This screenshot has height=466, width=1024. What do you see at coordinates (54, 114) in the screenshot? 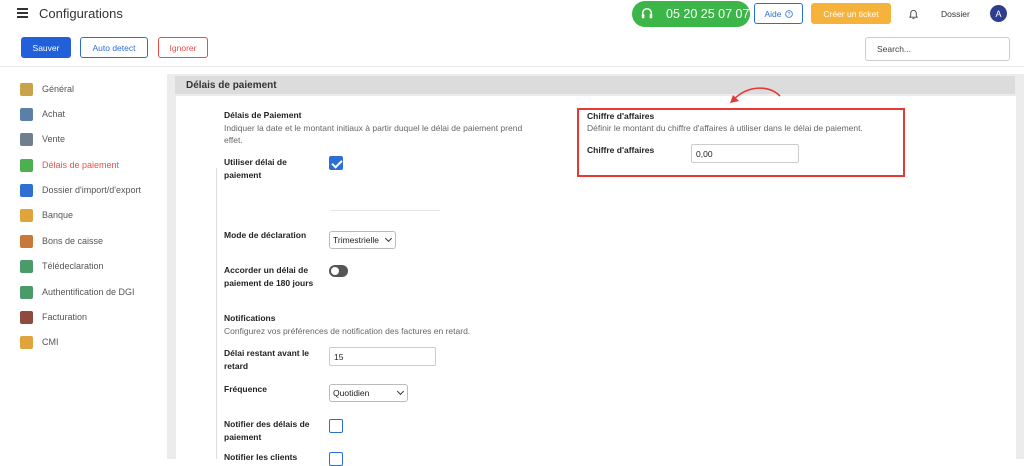
I see `sidebar-item-label: Achat` at bounding box center [54, 114].